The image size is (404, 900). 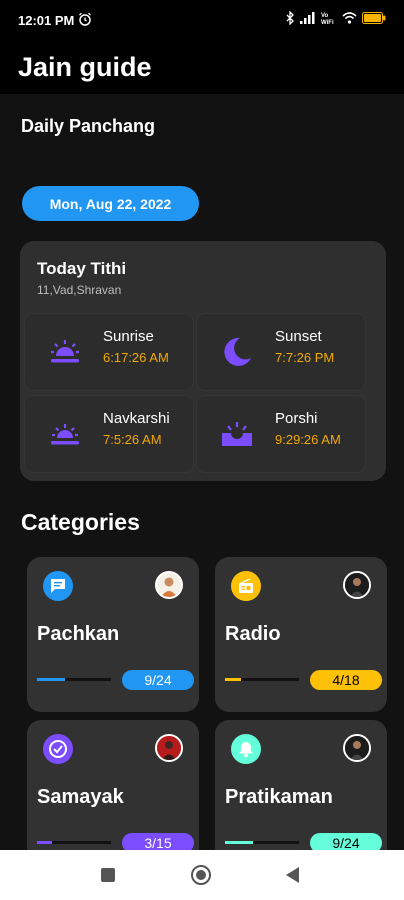 I want to click on time-value: 7:5:26 AM, so click(x=132, y=439).